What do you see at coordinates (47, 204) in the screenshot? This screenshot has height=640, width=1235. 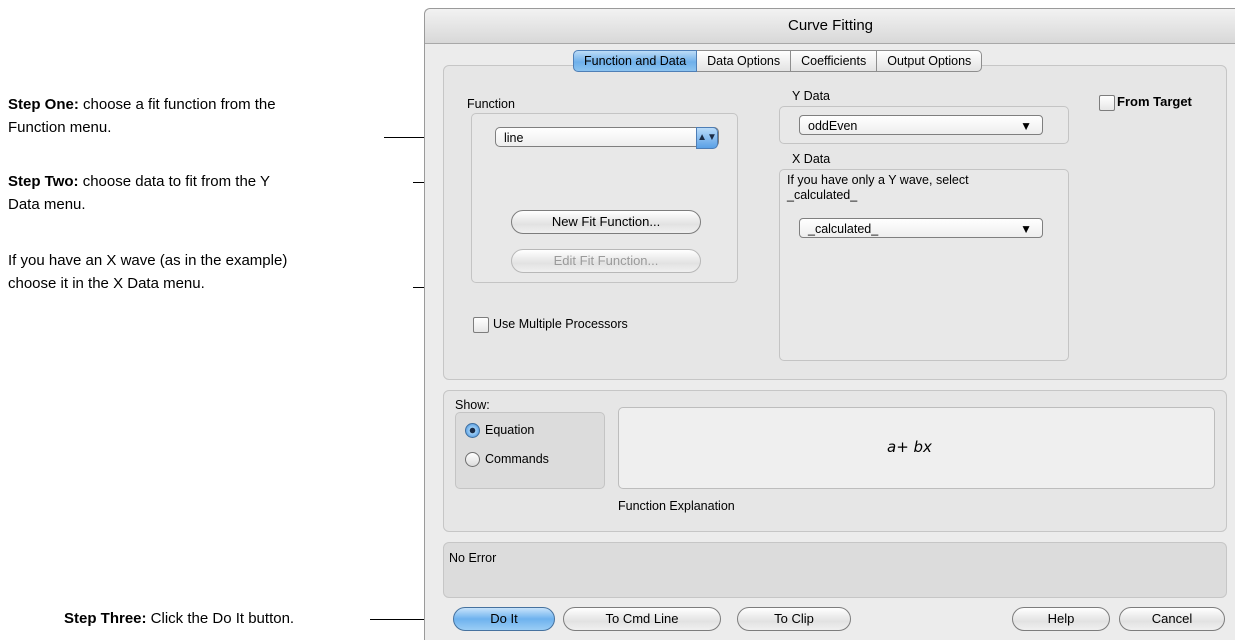 I see `step-two-text-2: Data menu.` at bounding box center [47, 204].